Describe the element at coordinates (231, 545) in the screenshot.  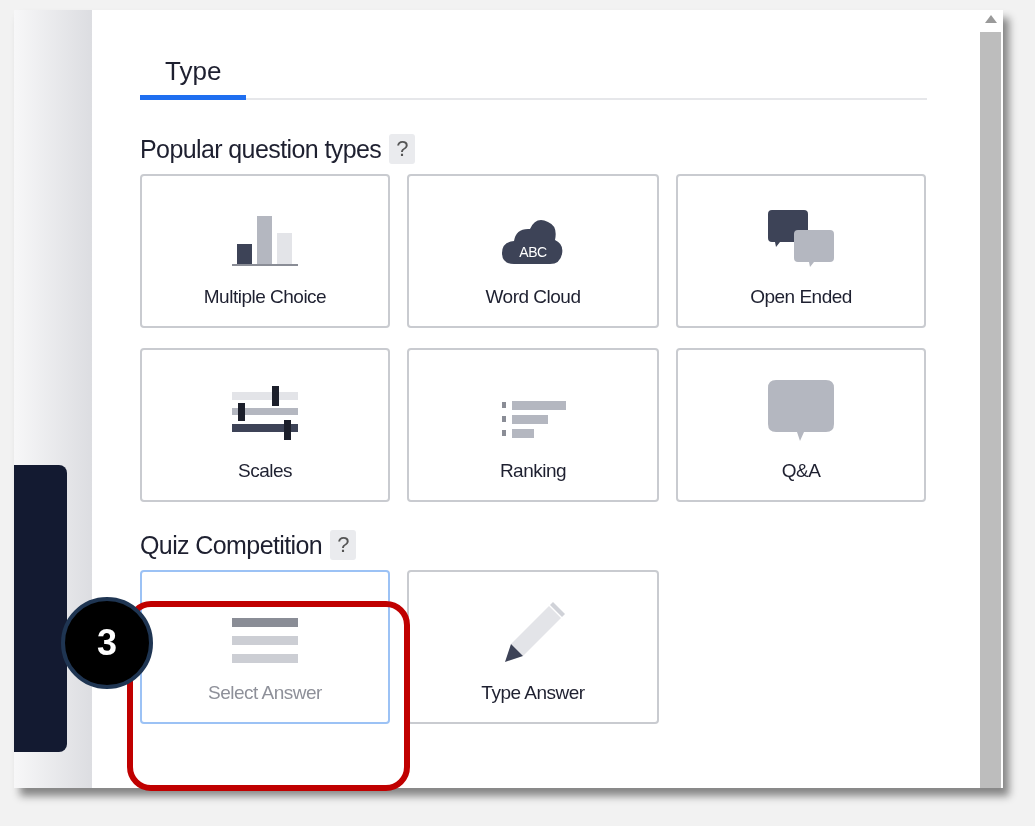
I see `section-heading: Quiz Competition` at that location.